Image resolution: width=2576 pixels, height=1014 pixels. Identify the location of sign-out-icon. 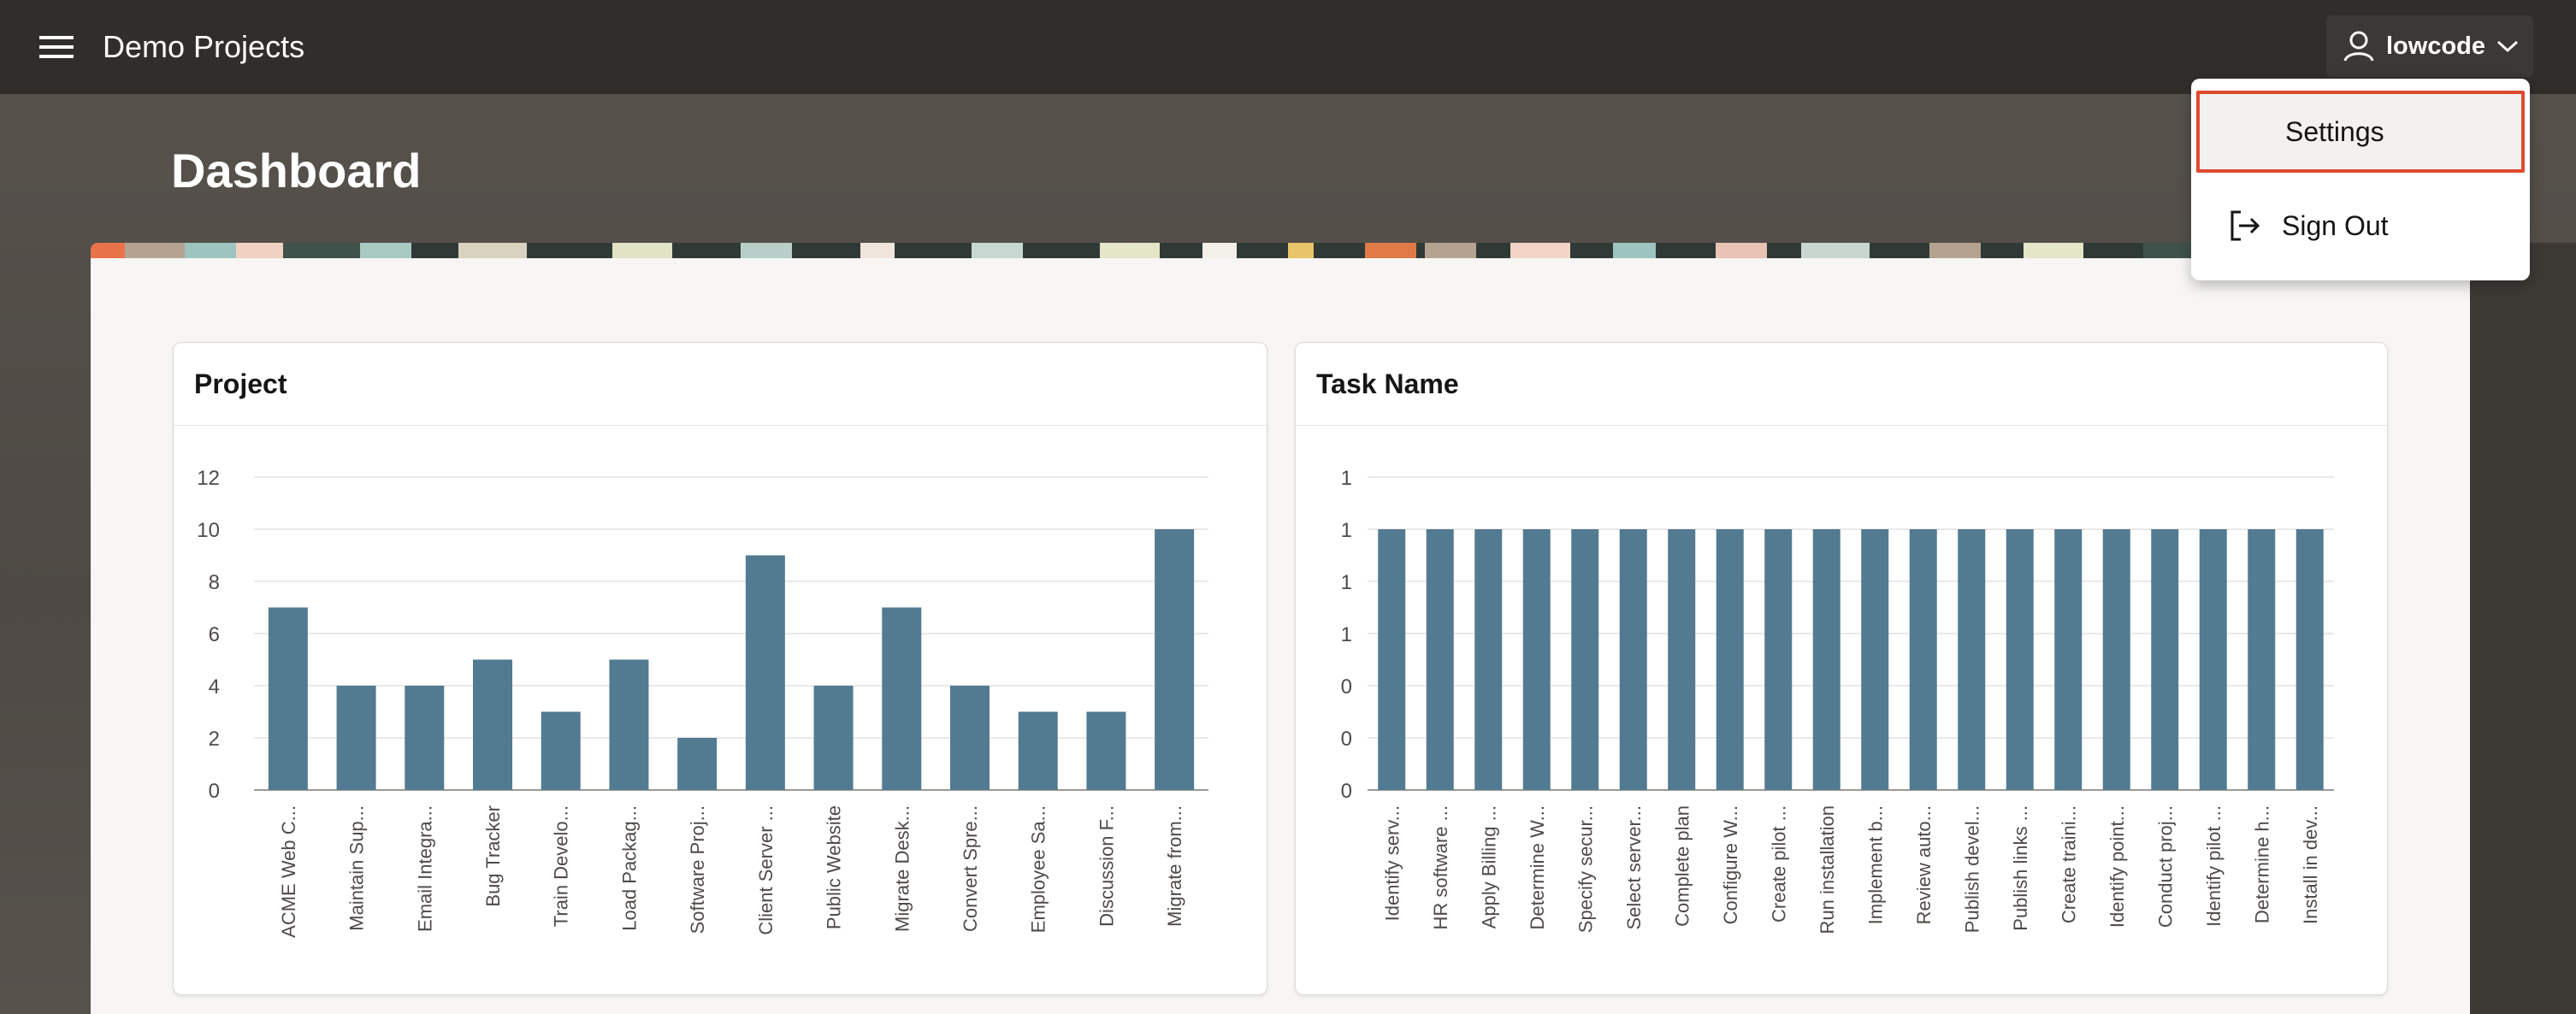
(2244, 228).